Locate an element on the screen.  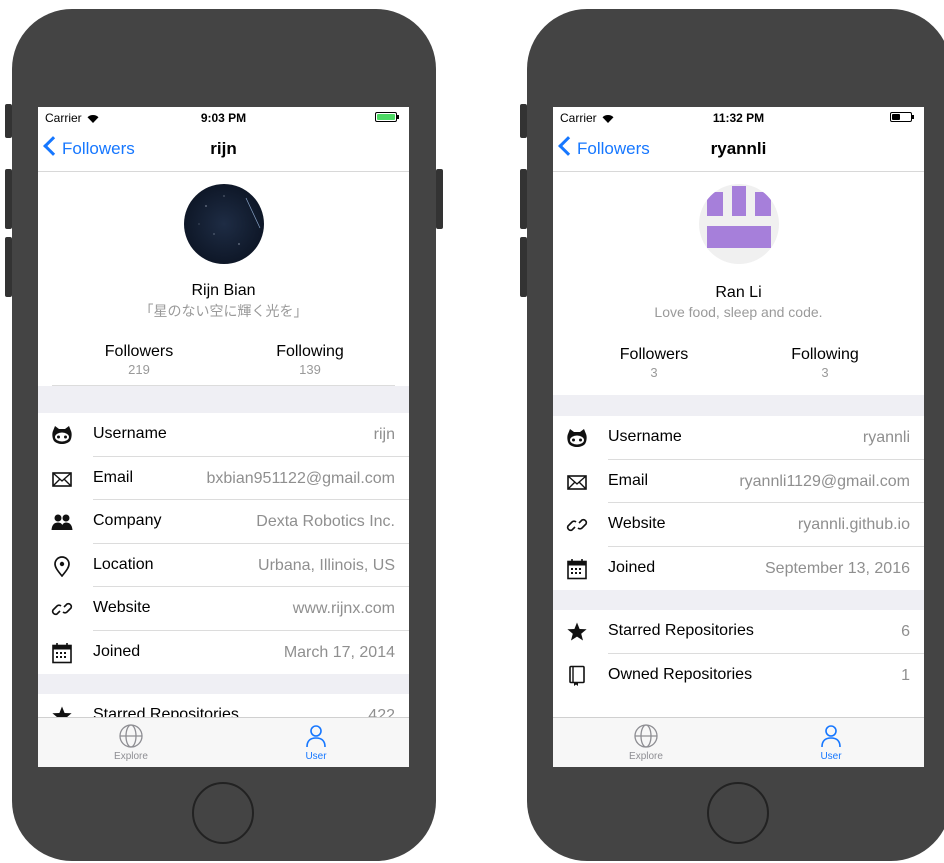
row-value: ryannli1129@gmail.com is located at coordinates (824, 481).